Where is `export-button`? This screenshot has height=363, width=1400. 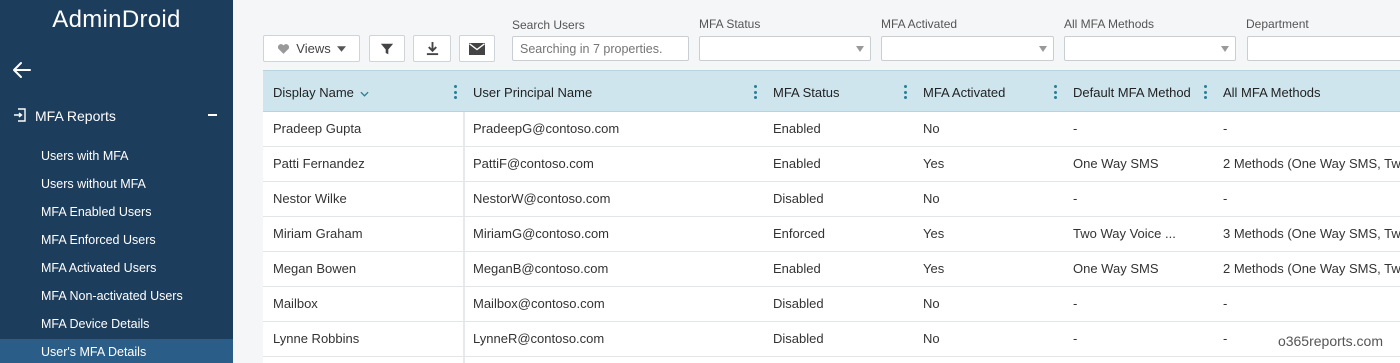 export-button is located at coordinates (432, 48).